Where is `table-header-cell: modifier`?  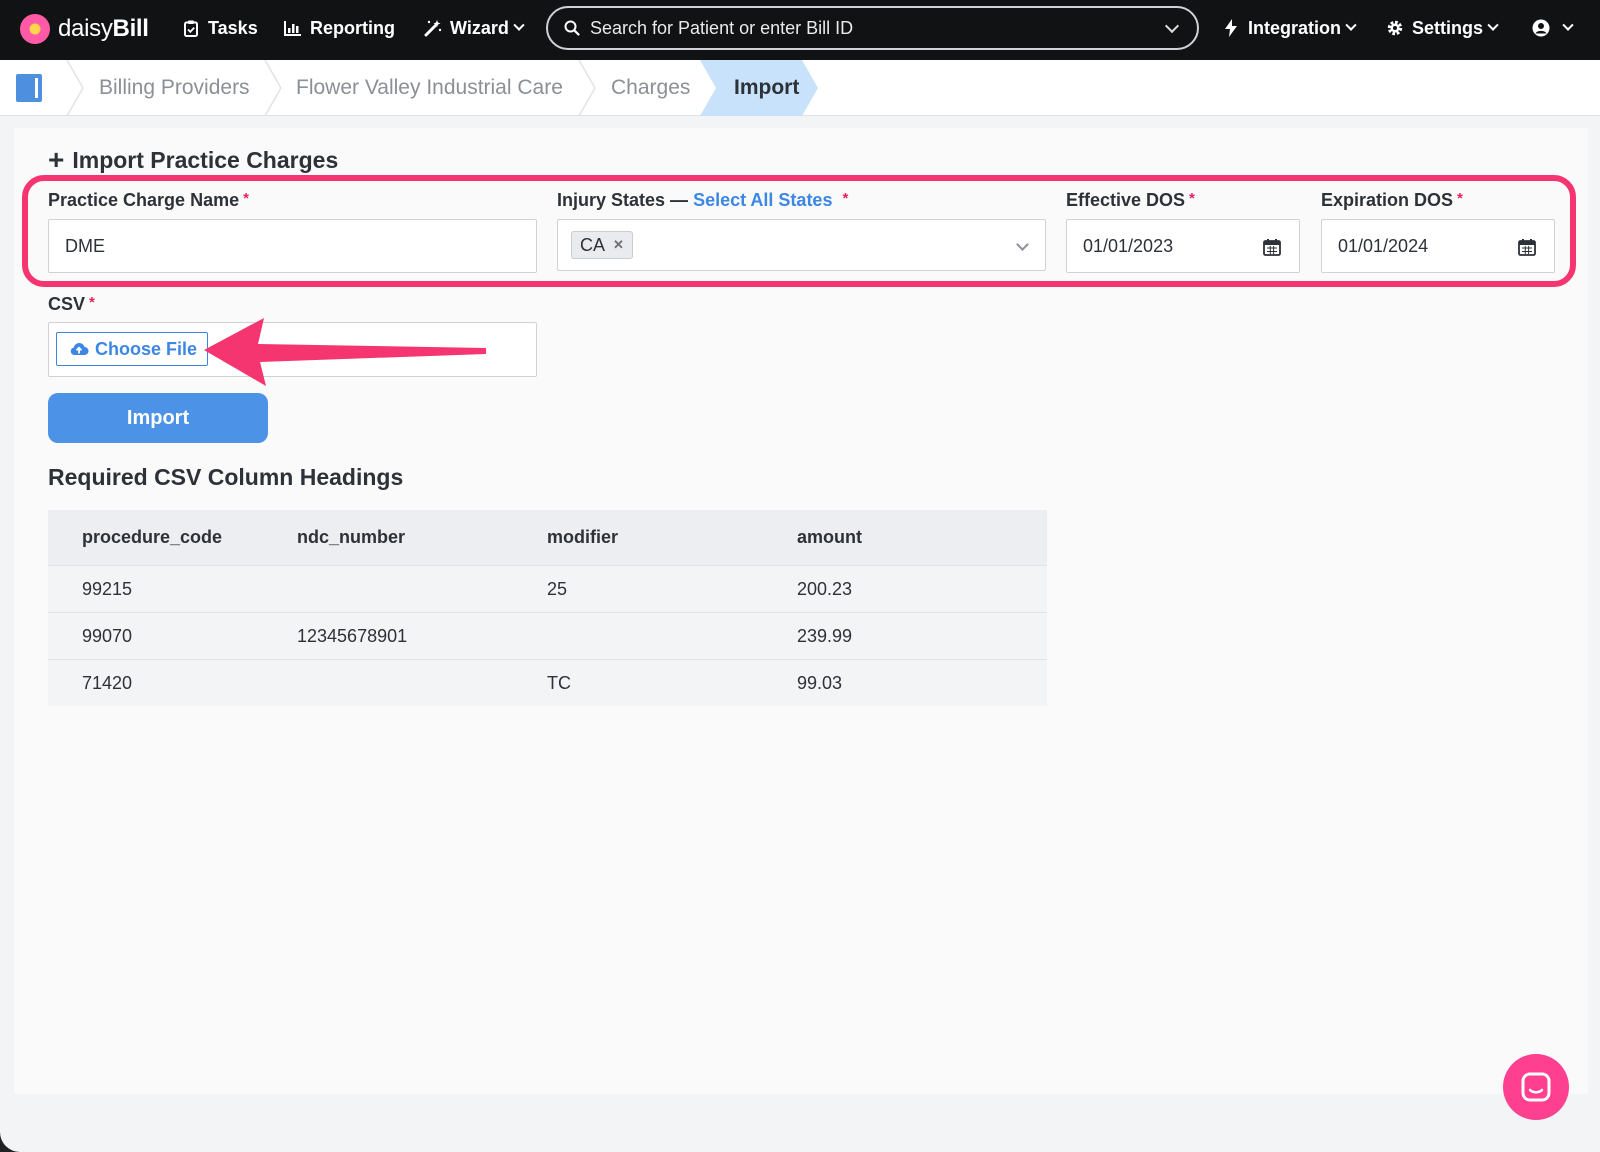 table-header-cell: modifier is located at coordinates (583, 537).